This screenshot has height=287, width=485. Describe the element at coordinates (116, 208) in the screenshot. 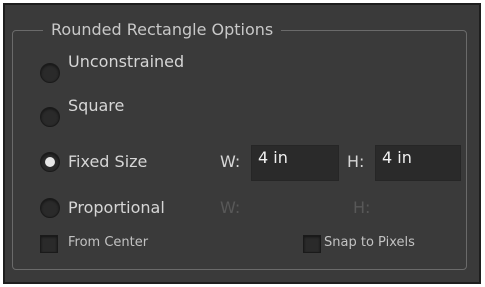

I see `label-proportional: Proportional` at that location.